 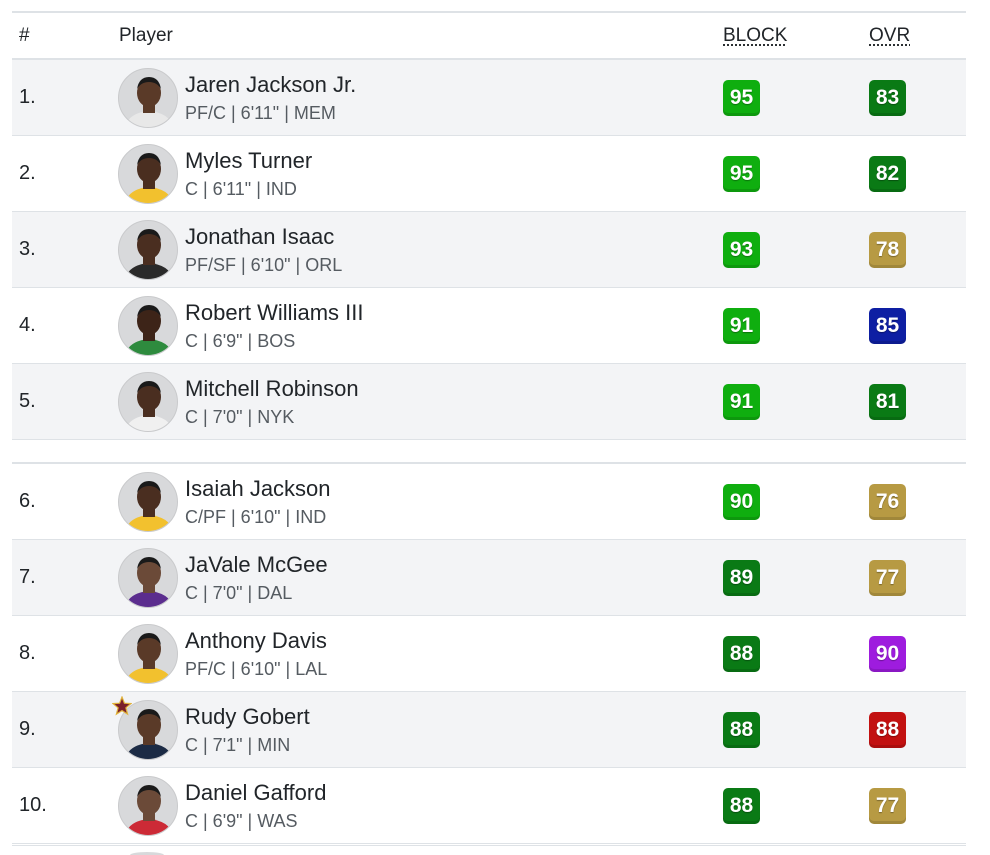 I want to click on player-name-link: Isaiah Jackson, so click(x=258, y=489).